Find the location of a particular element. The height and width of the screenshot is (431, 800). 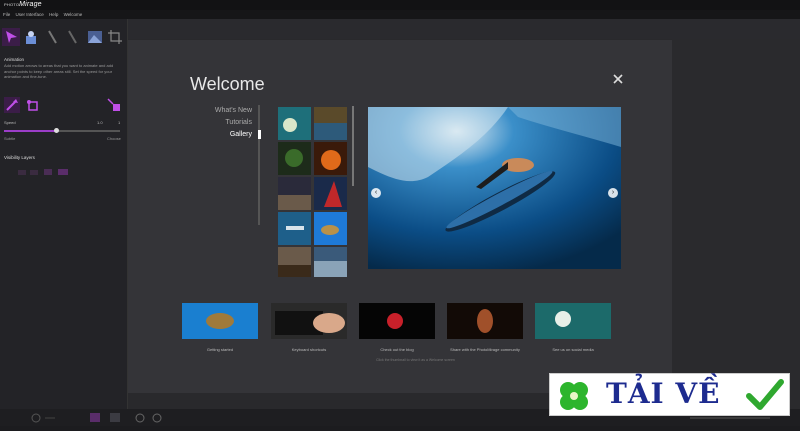

speed-max: 1 is located at coordinates (119, 122).